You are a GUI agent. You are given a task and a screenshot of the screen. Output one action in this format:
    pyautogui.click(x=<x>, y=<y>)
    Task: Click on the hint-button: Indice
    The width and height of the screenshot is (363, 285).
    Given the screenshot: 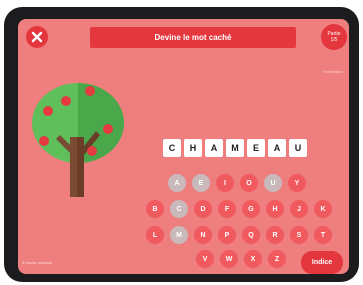 What is the action you would take?
    pyautogui.click(x=322, y=262)
    